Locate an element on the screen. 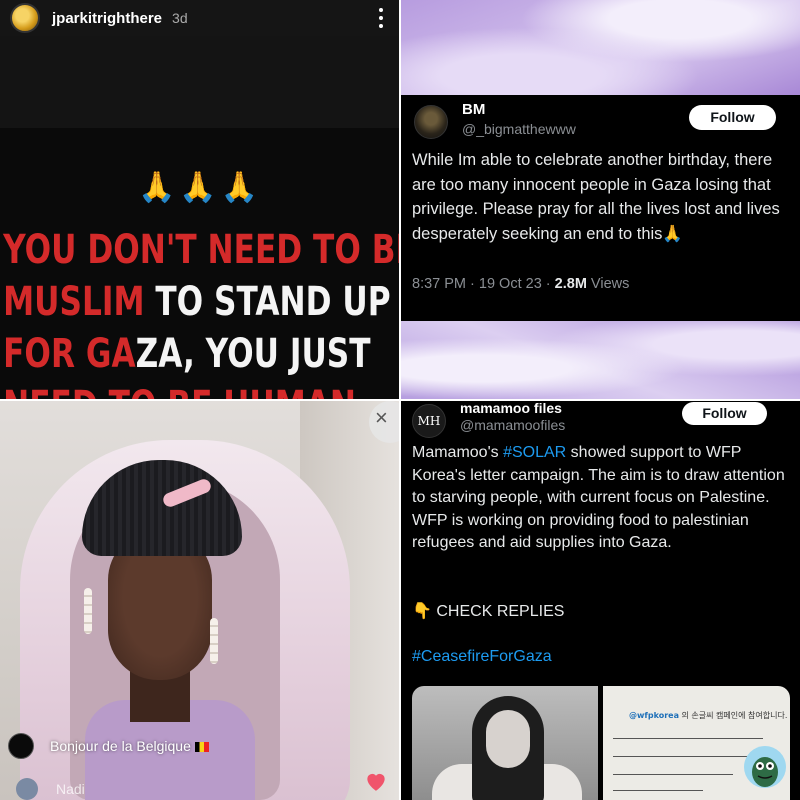 Image resolution: width=800 pixels, height=800 pixels. mascot-sticker-icon is located at coordinates (765, 767).